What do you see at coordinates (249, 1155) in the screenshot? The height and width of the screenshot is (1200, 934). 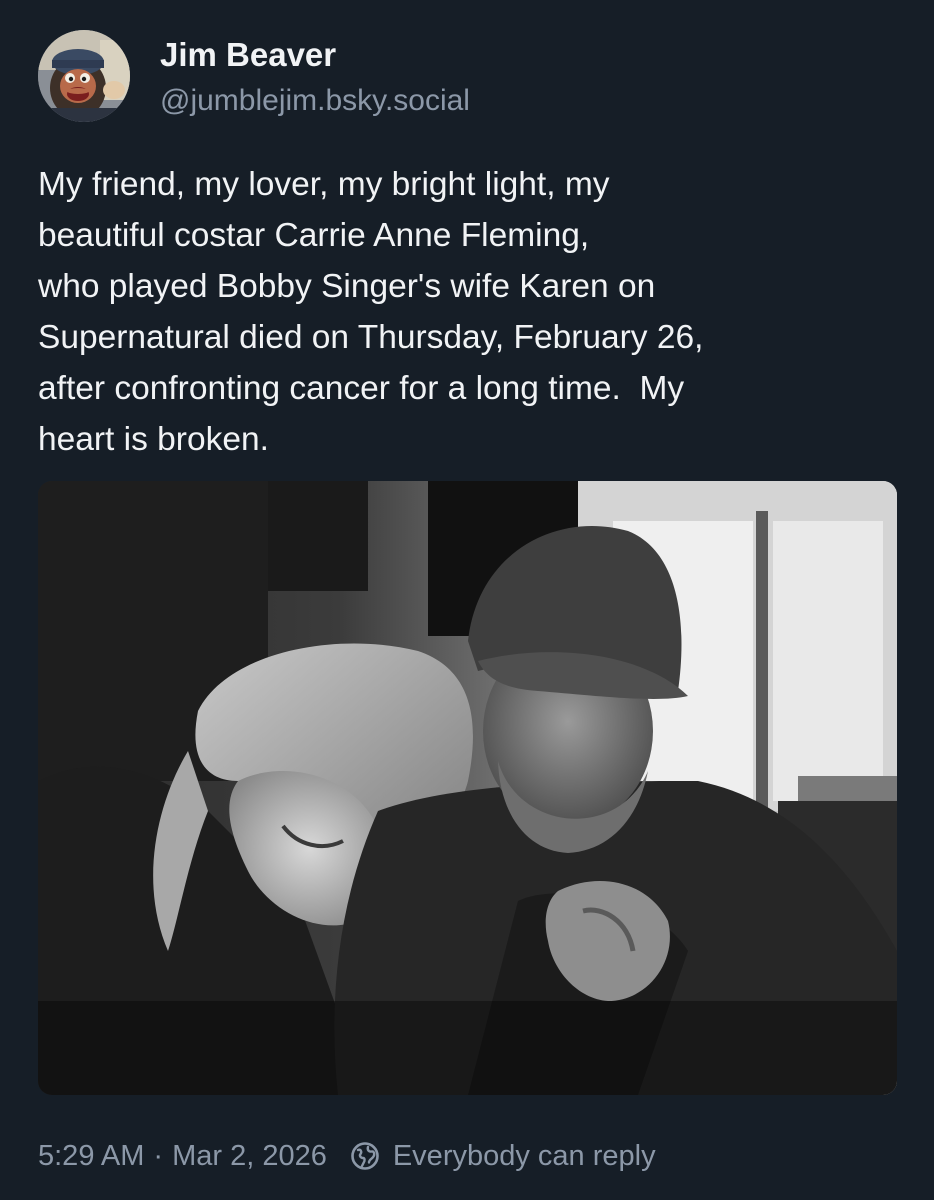 I see `post-date: Mar 2, 2026` at bounding box center [249, 1155].